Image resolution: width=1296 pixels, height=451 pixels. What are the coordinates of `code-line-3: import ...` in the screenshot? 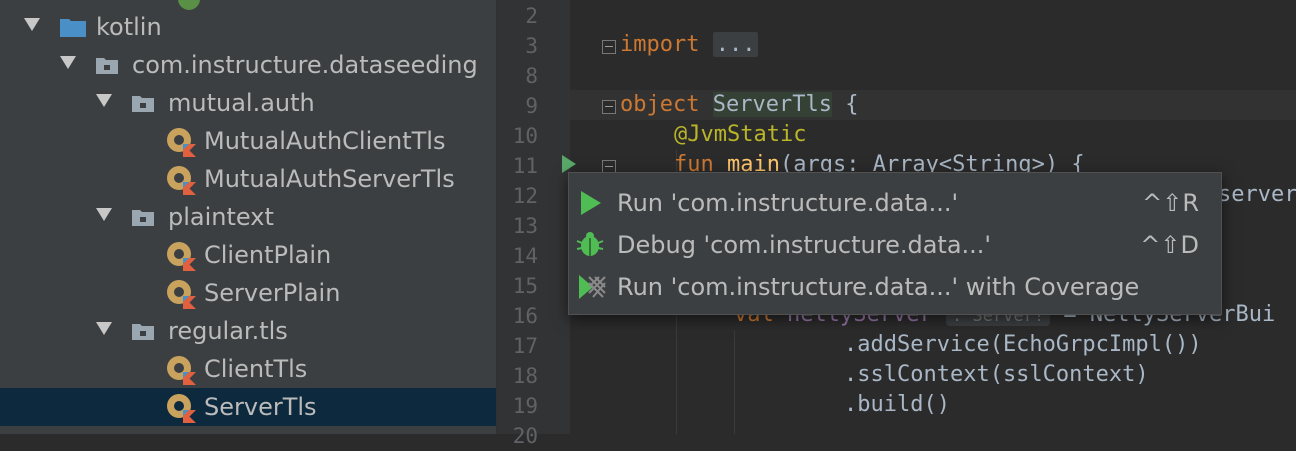 It's located at (689, 45).